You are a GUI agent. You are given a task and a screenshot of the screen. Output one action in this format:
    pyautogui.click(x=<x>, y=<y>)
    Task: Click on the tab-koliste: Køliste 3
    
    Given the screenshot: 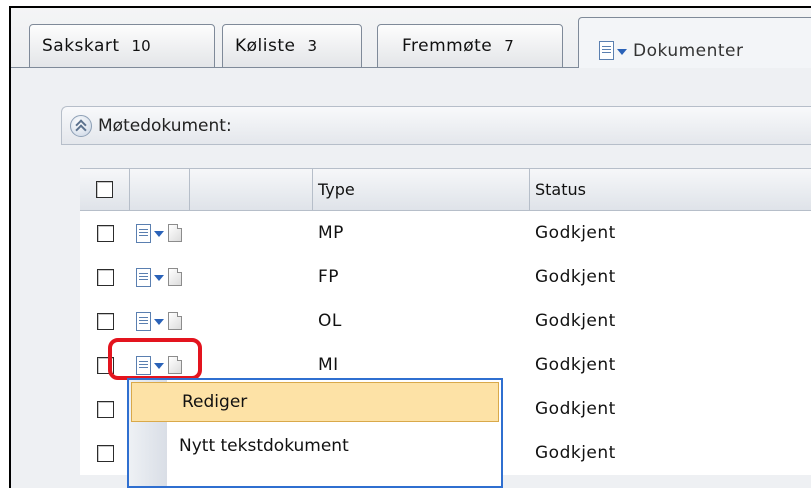 What is the action you would take?
    pyautogui.click(x=292, y=46)
    